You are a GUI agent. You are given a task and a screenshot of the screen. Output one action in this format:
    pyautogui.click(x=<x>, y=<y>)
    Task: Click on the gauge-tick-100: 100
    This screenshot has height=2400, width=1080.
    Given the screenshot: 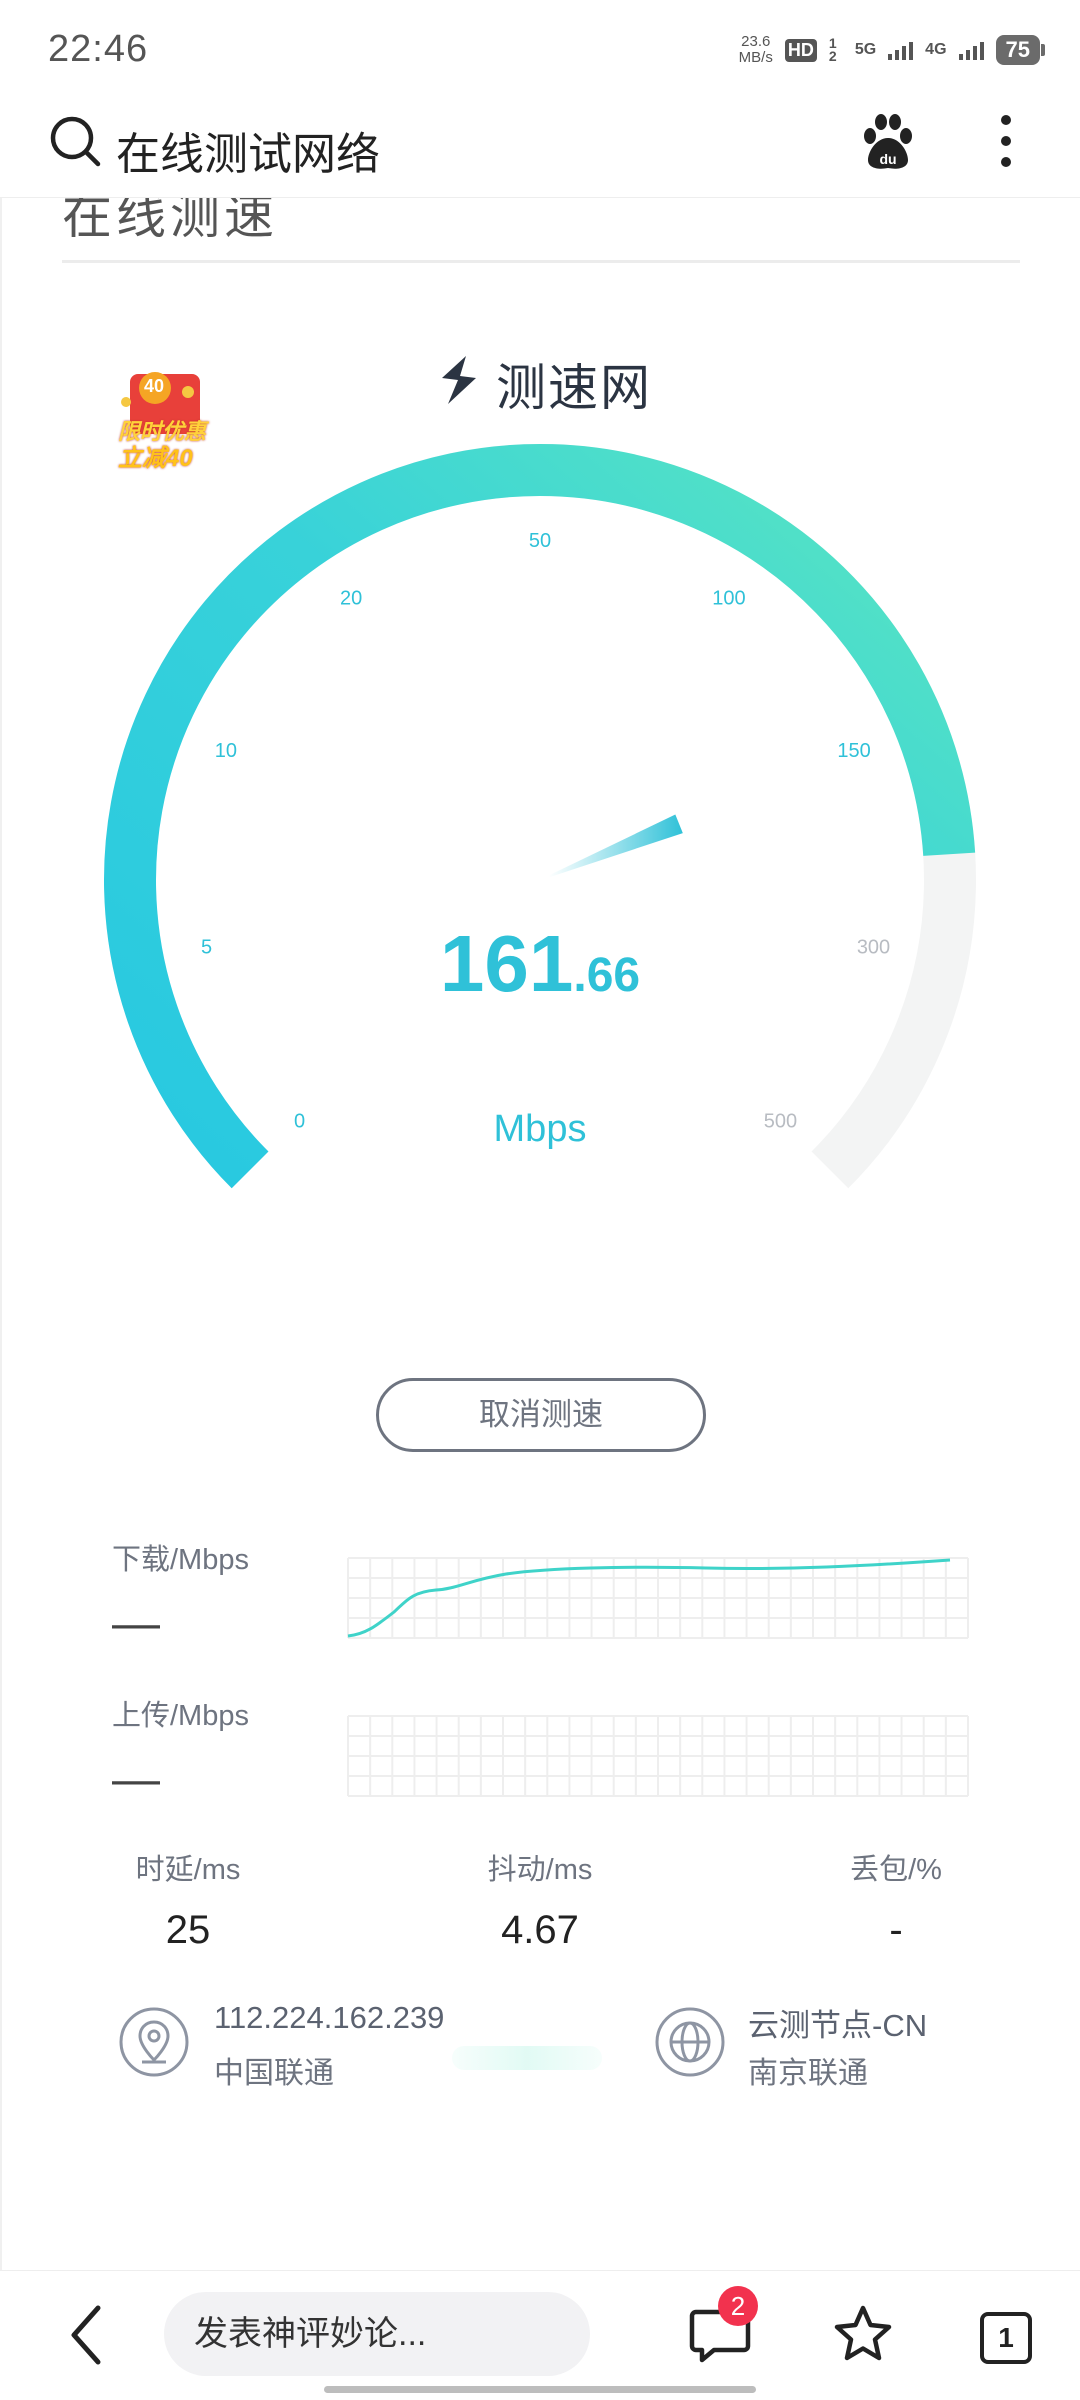 What is the action you would take?
    pyautogui.click(x=728, y=598)
    